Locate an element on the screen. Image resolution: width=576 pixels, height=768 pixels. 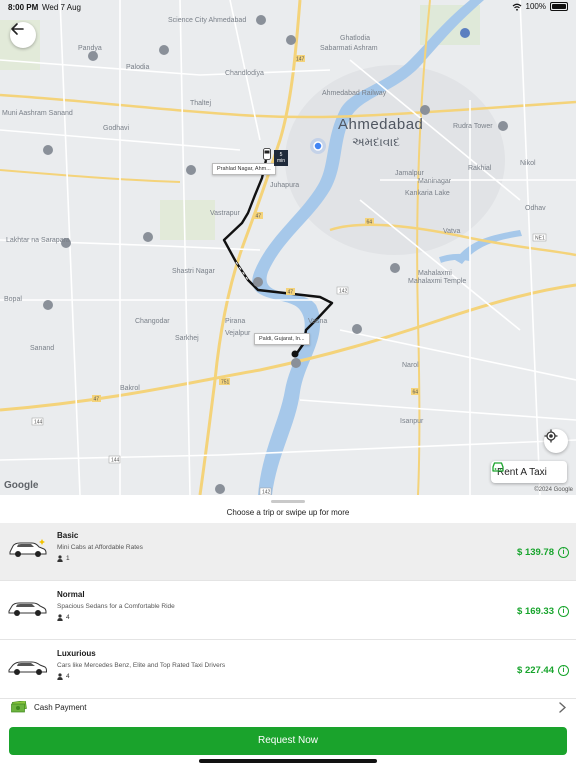
battery-percent: 100% is located at coordinates (535, 6).